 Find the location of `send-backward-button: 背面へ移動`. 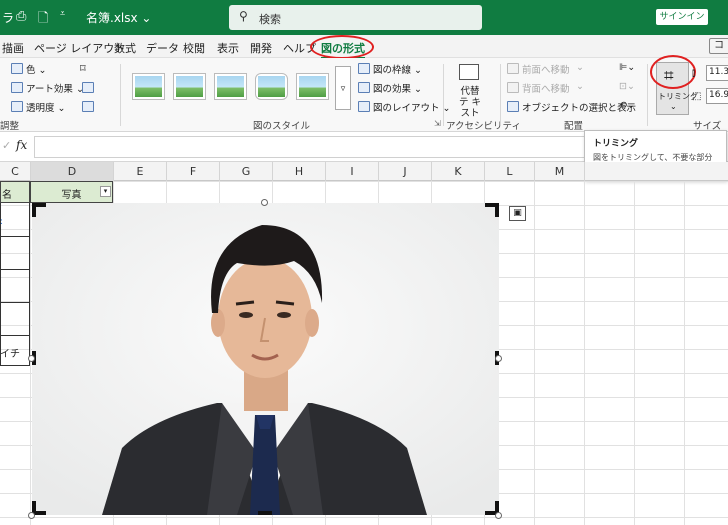

send-backward-button: 背面へ移動 is located at coordinates (546, 88).